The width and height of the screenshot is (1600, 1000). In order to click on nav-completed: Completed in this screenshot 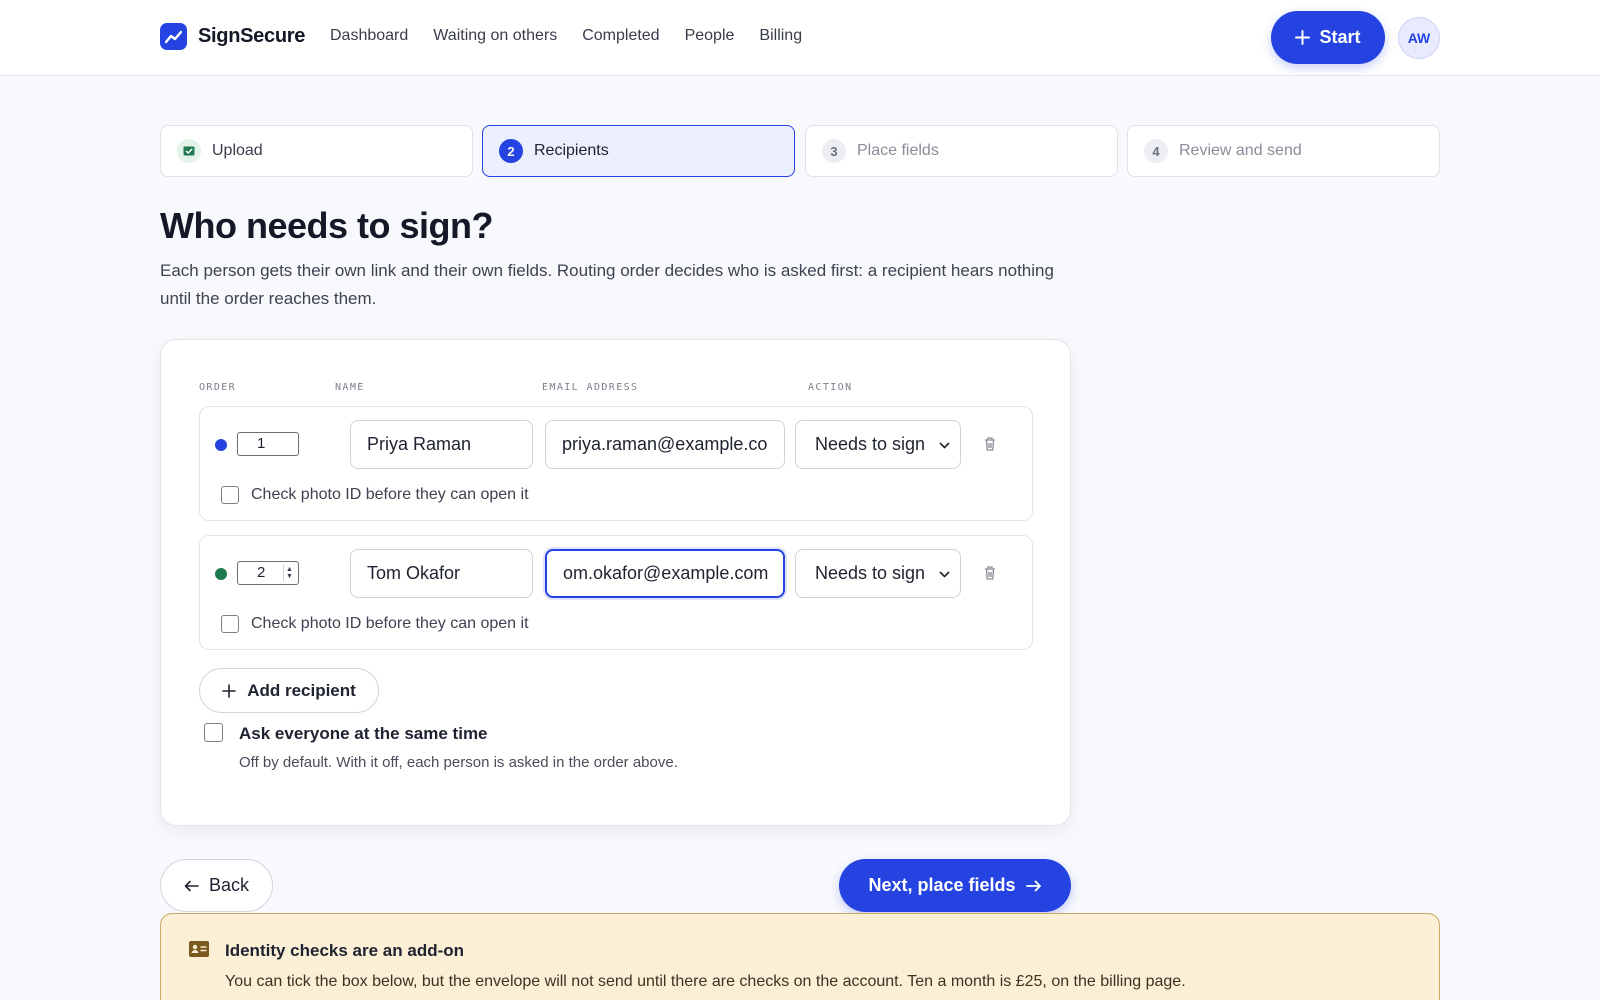, I will do `click(620, 36)`.